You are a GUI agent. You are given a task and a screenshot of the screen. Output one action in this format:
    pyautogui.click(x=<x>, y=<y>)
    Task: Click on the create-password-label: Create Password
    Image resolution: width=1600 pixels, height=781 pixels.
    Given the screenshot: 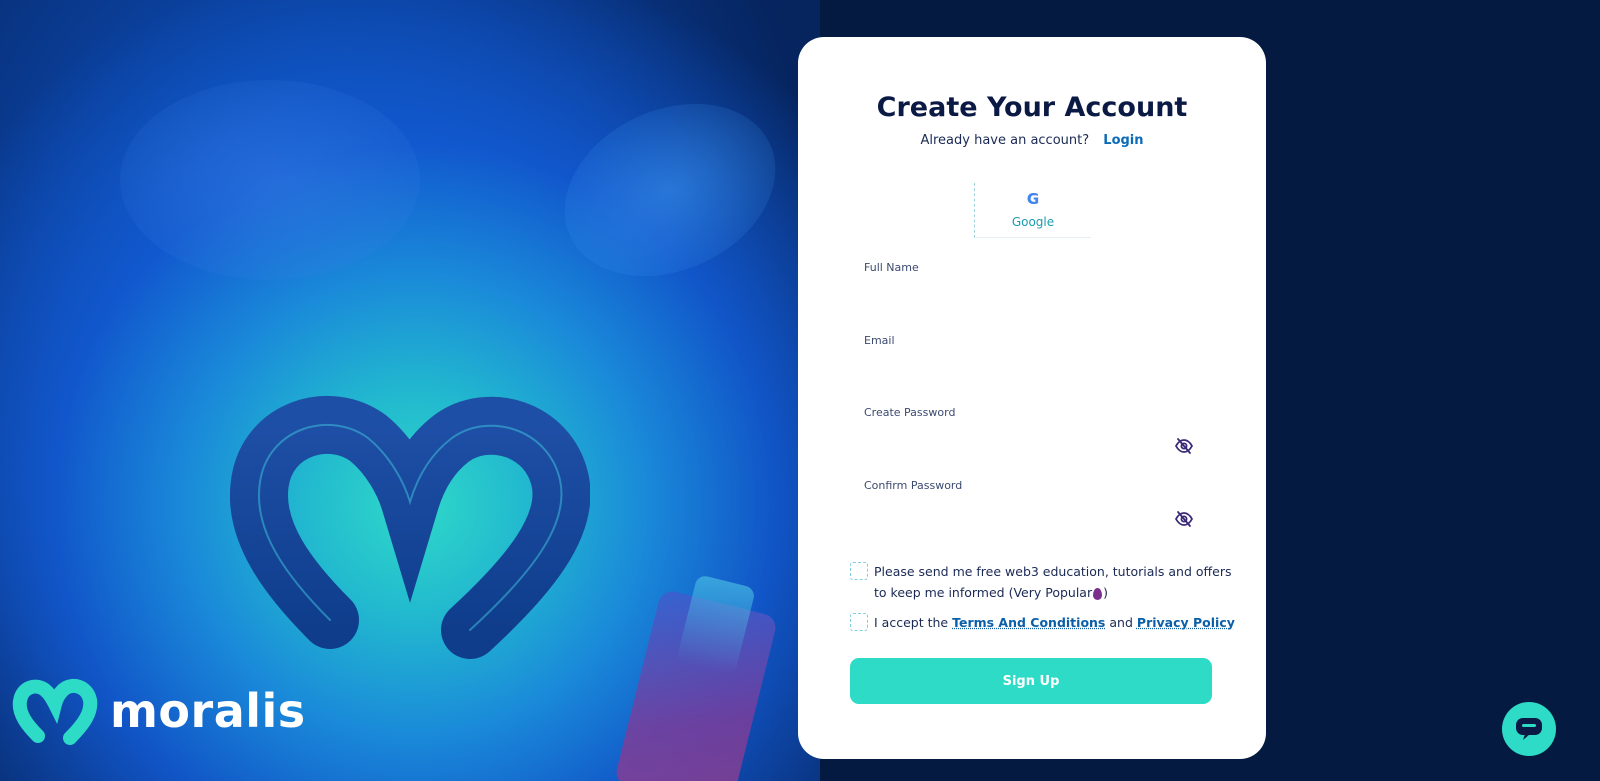 What is the action you would take?
    pyautogui.click(x=910, y=412)
    